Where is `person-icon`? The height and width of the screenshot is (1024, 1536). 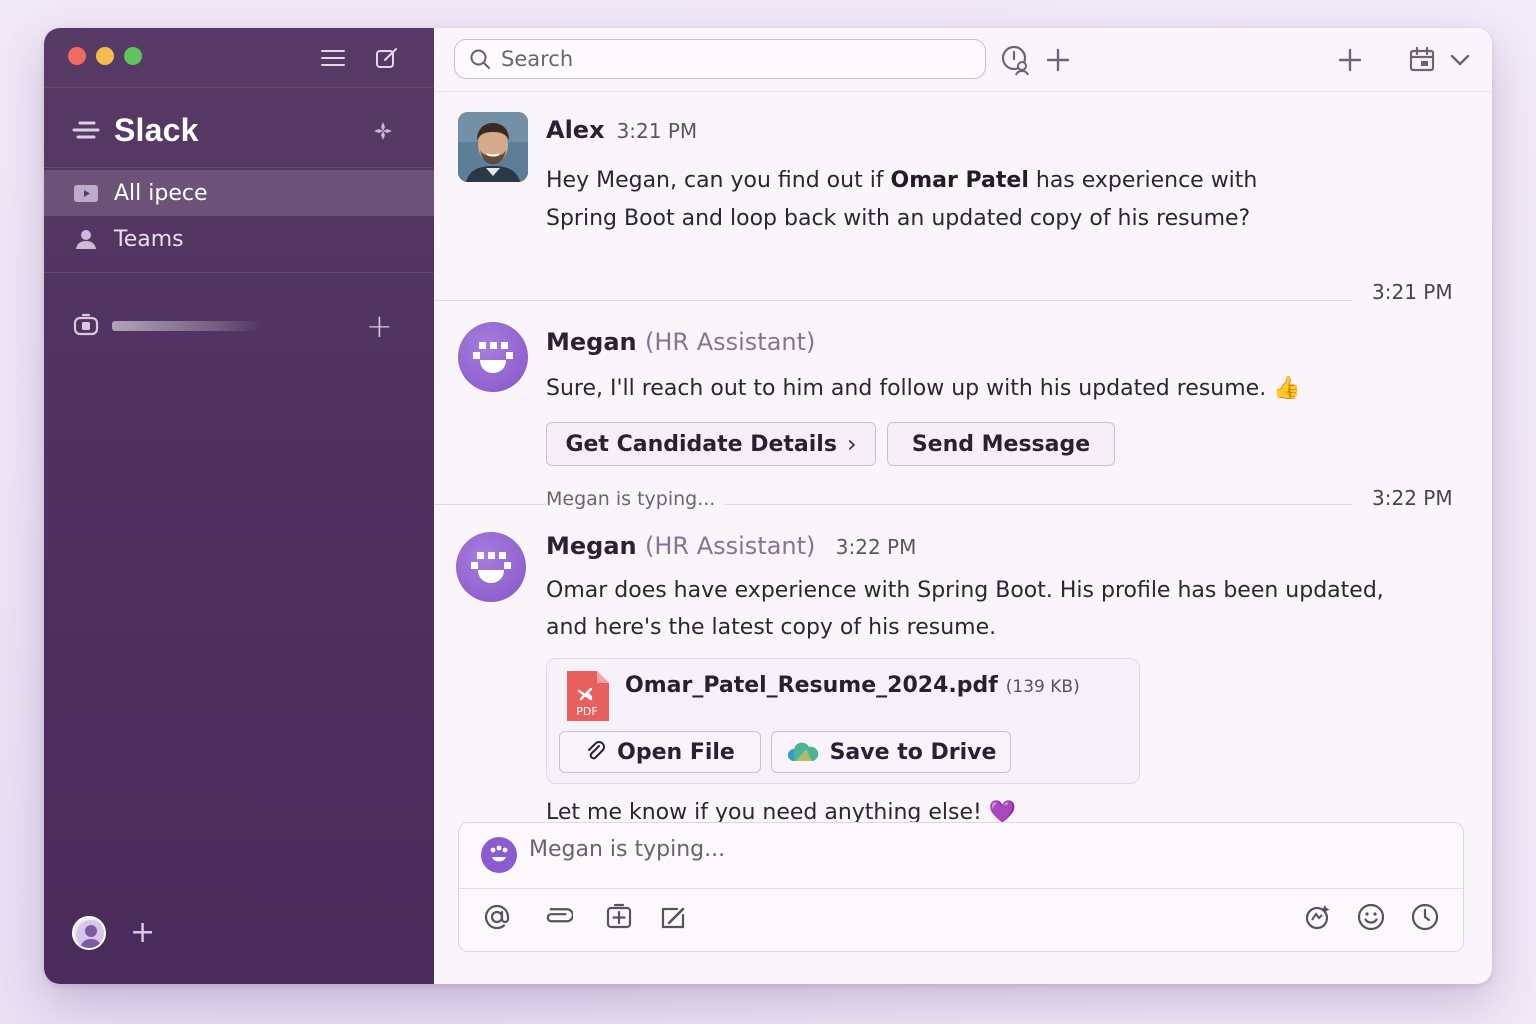 person-icon is located at coordinates (86, 239).